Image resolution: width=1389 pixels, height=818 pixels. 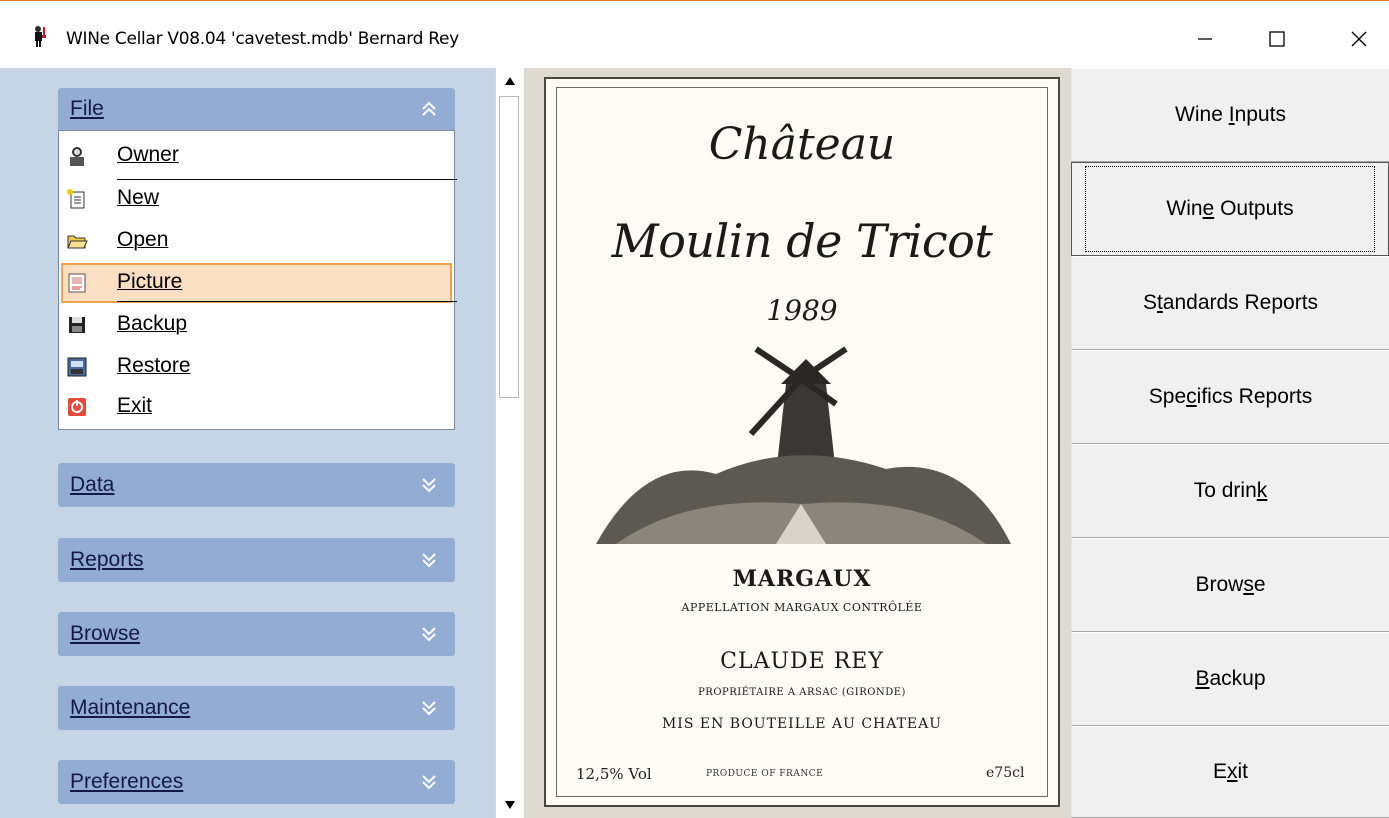 What do you see at coordinates (148, 154) in the screenshot?
I see `menu-item-owner-label: Owner` at bounding box center [148, 154].